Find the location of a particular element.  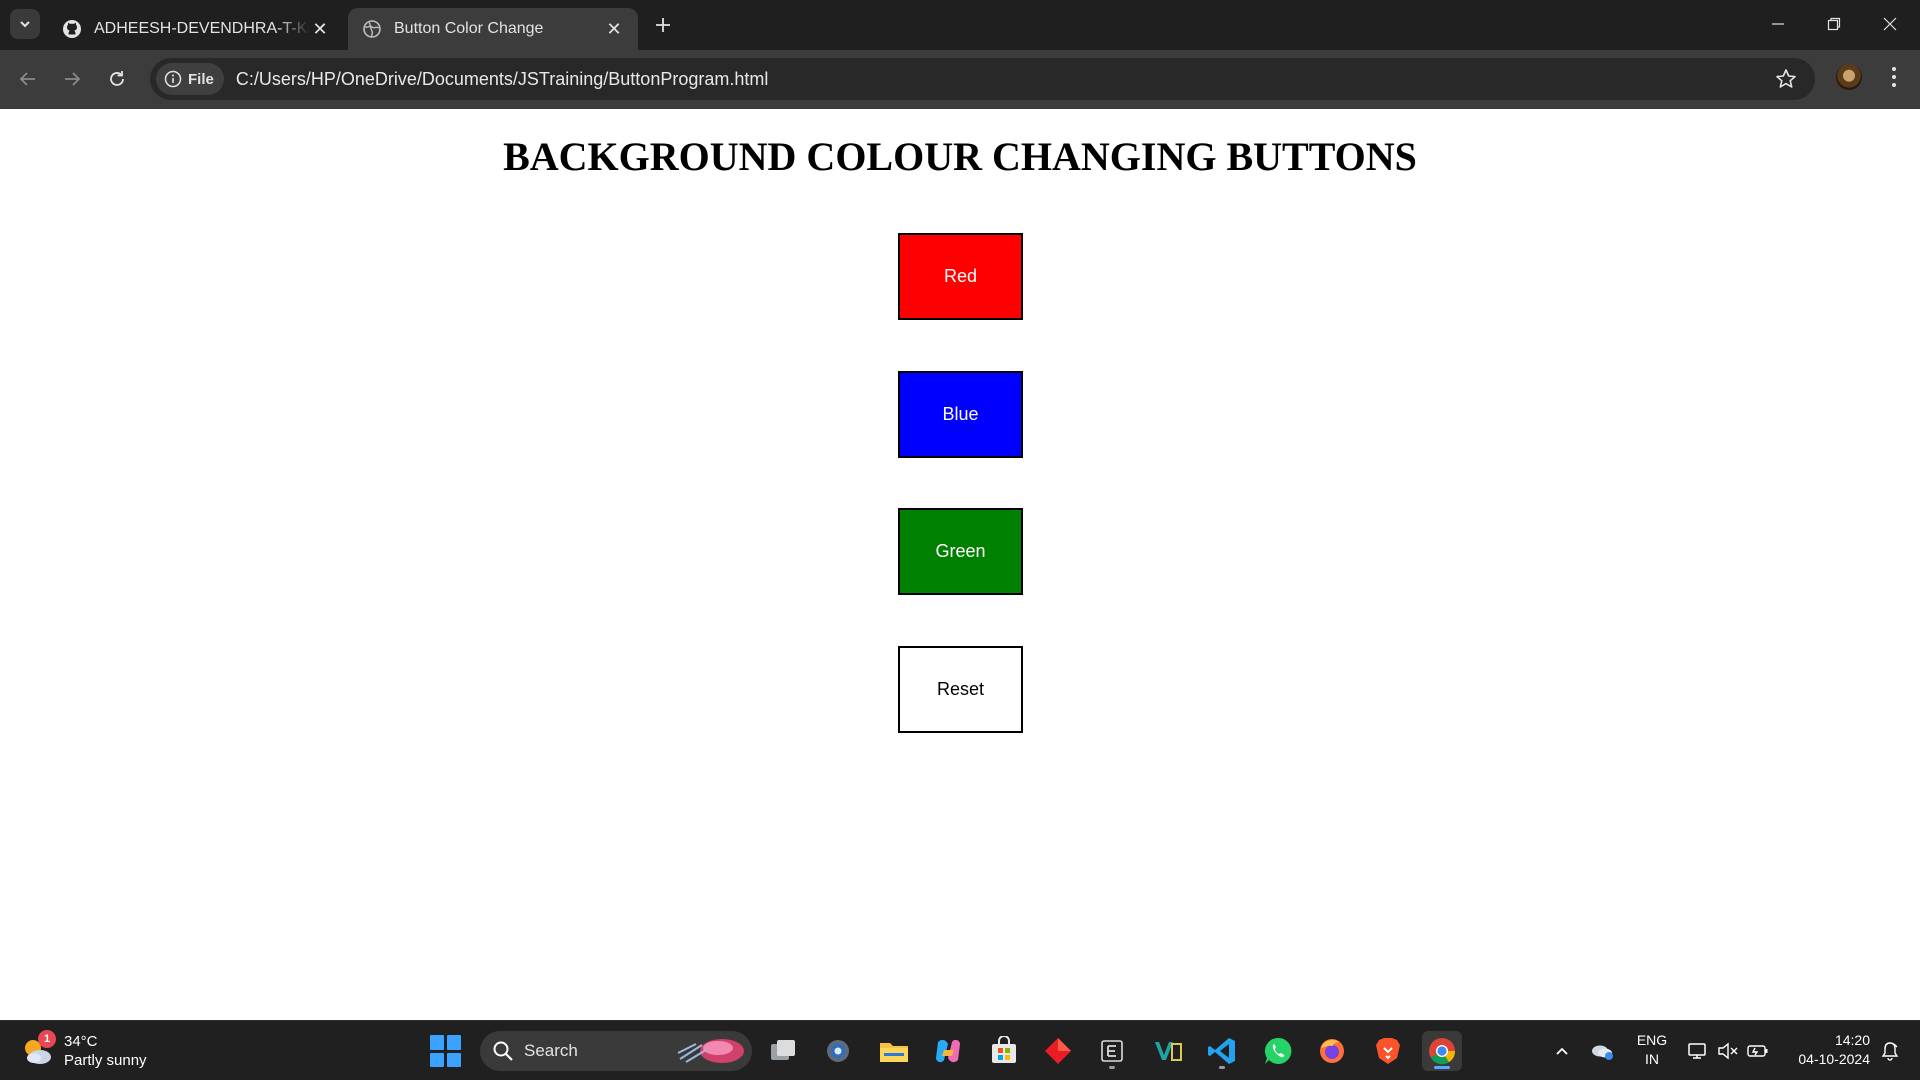

search-highlight-icon is located at coordinates (710, 1051).